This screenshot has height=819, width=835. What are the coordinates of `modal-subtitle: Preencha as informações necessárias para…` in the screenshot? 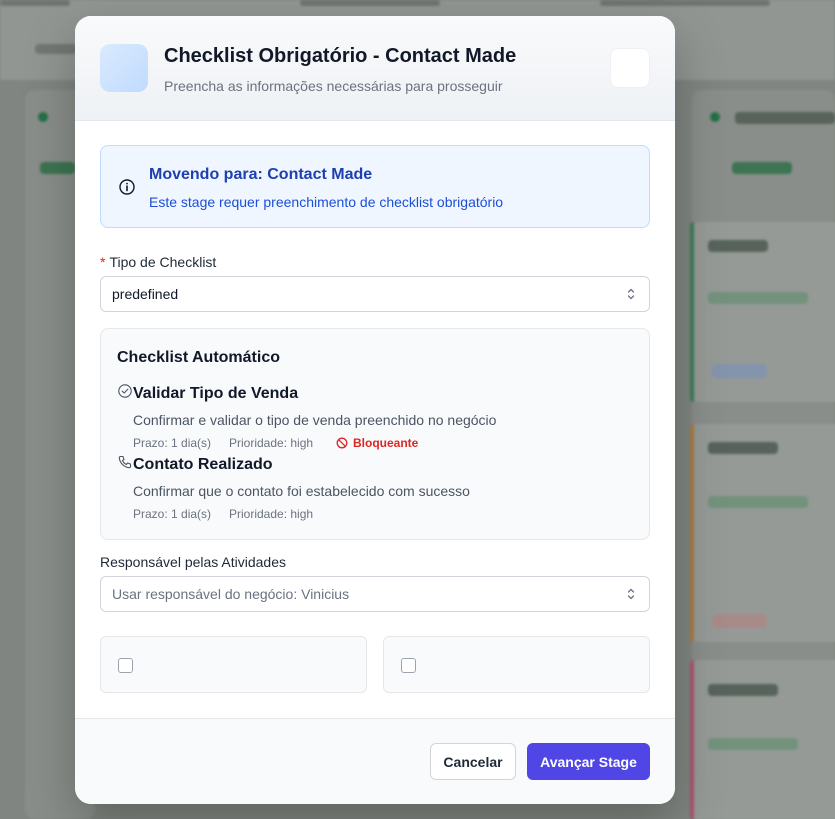 It's located at (333, 86).